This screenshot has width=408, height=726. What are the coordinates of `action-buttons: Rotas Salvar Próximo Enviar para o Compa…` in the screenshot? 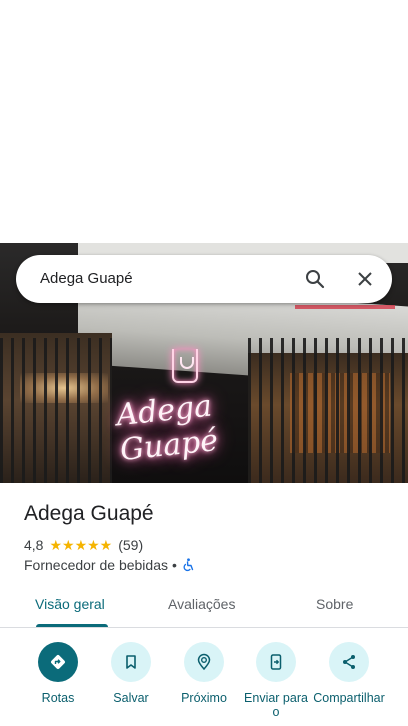 It's located at (204, 683).